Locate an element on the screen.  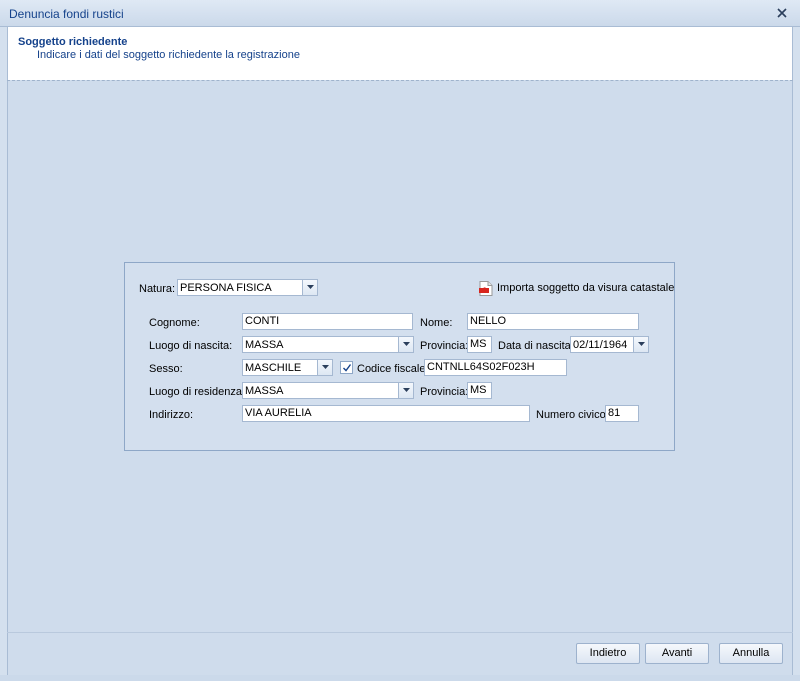
checkmark-icon is located at coordinates (347, 368).